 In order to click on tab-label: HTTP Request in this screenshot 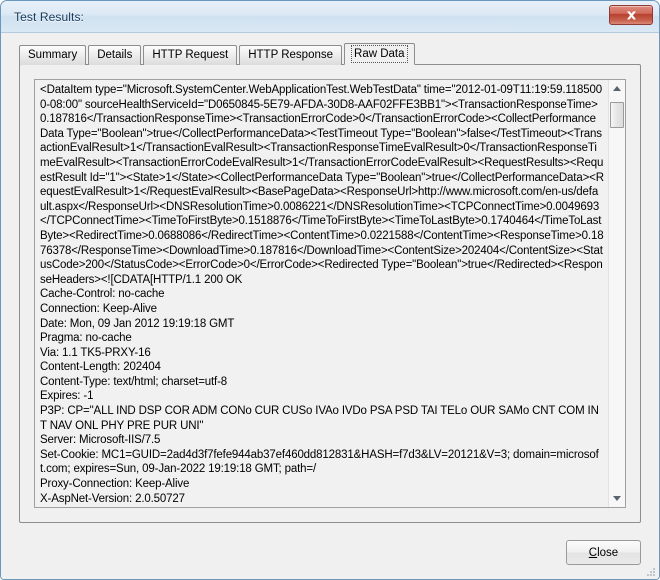, I will do `click(190, 55)`.